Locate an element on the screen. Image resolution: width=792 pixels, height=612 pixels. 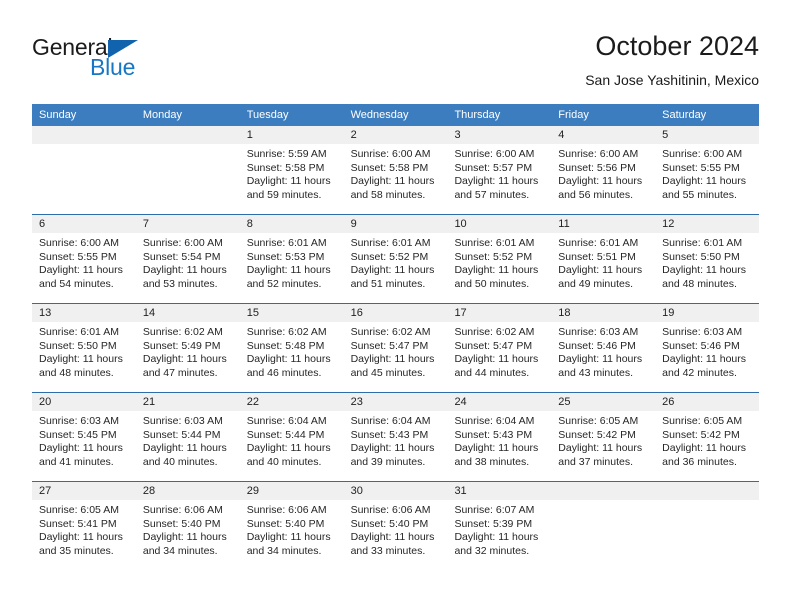
day-number: 20 is located at coordinates (84, 402).